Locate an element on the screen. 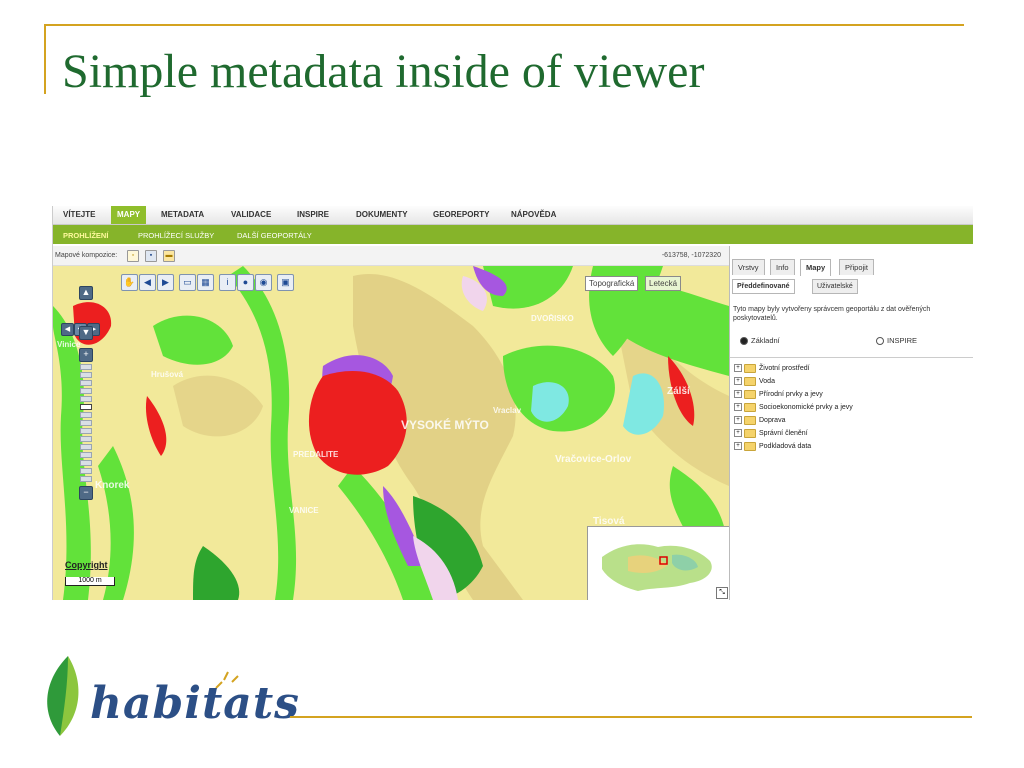 Image resolution: width=1024 pixels, height=768 pixels. radio-zakladni: Základní is located at coordinates (760, 341).